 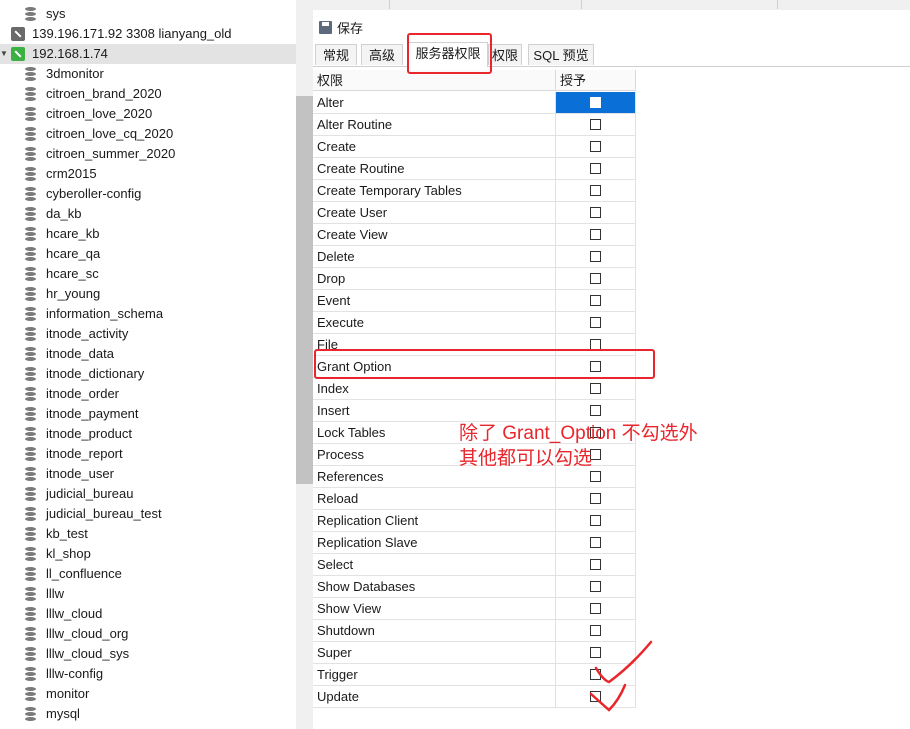 I want to click on tree-database: citroen_love_2020, so click(x=148, y=114).